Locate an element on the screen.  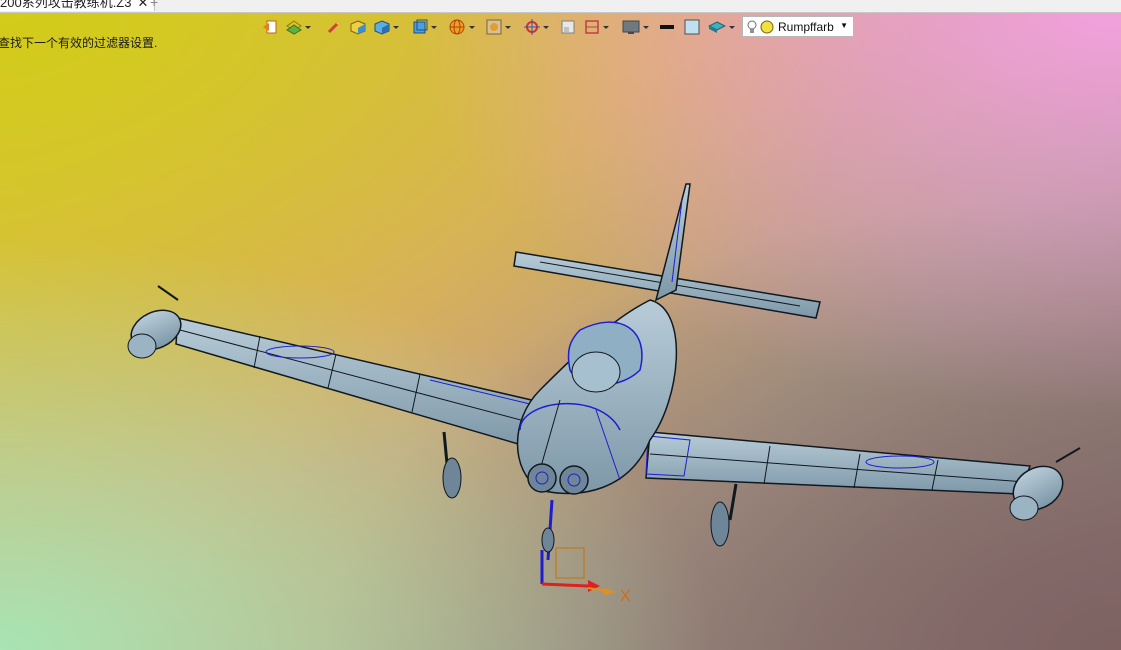
fill-color-icon is located at coordinates (692, 27).